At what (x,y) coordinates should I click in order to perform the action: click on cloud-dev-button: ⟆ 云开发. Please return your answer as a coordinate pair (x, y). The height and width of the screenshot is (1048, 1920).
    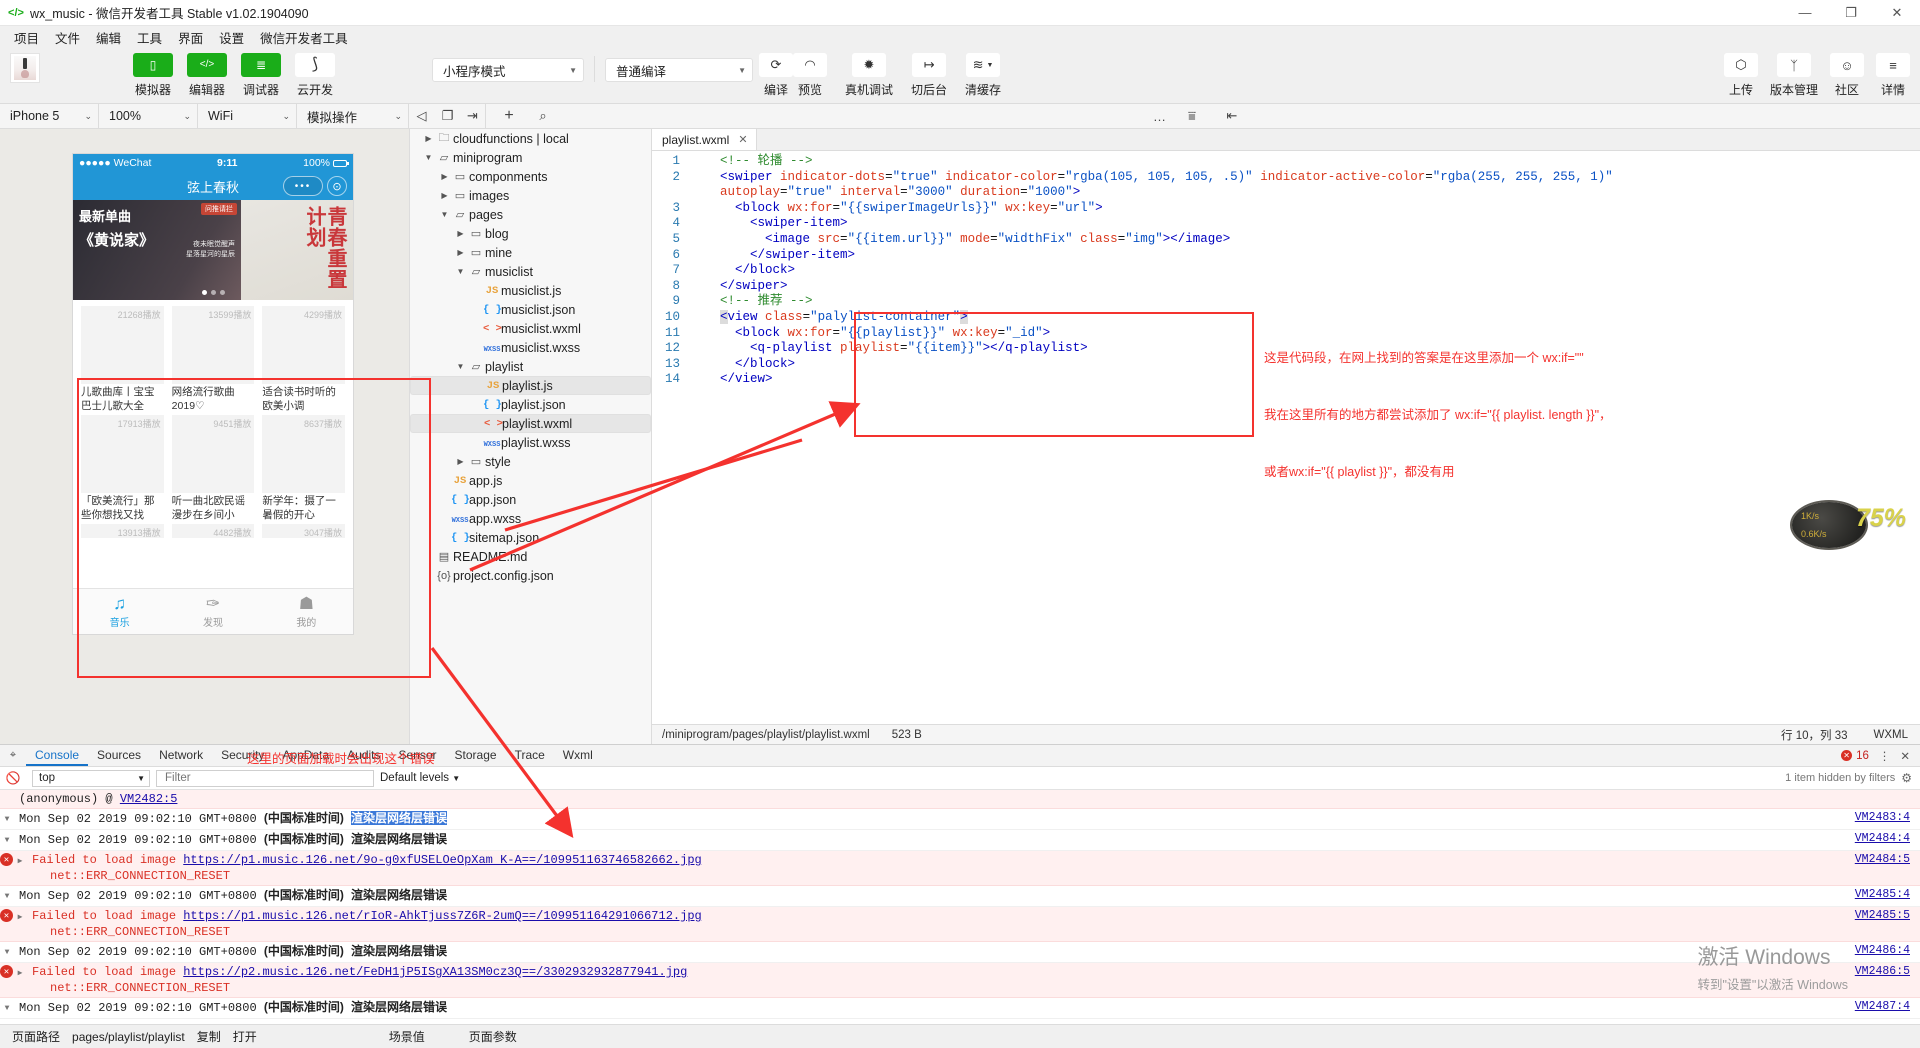
    Looking at the image, I should click on (315, 75).